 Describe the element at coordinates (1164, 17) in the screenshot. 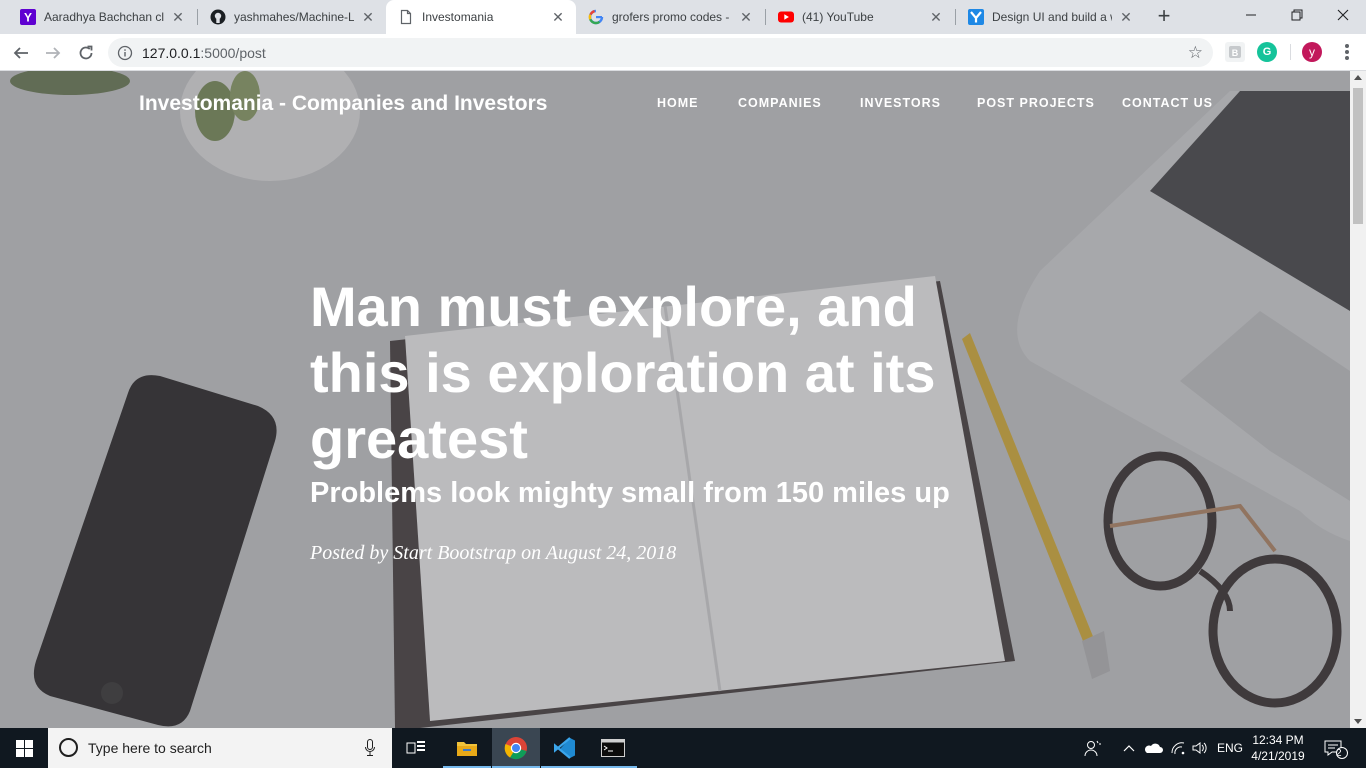

I see `new-tab-button: +` at that location.